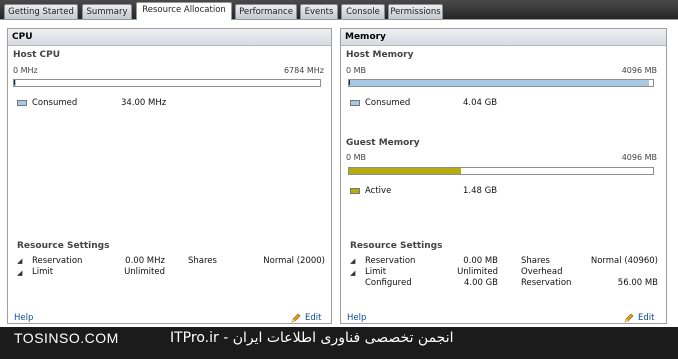 Image resolution: width=678 pixels, height=359 pixels. I want to click on memory-overhead-label: Overhead, so click(542, 272).